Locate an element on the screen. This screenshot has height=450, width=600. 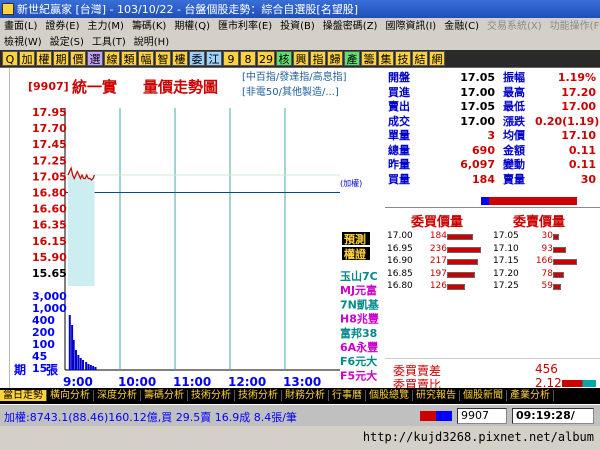
tab-4: 技術分析 is located at coordinates (211, 395).